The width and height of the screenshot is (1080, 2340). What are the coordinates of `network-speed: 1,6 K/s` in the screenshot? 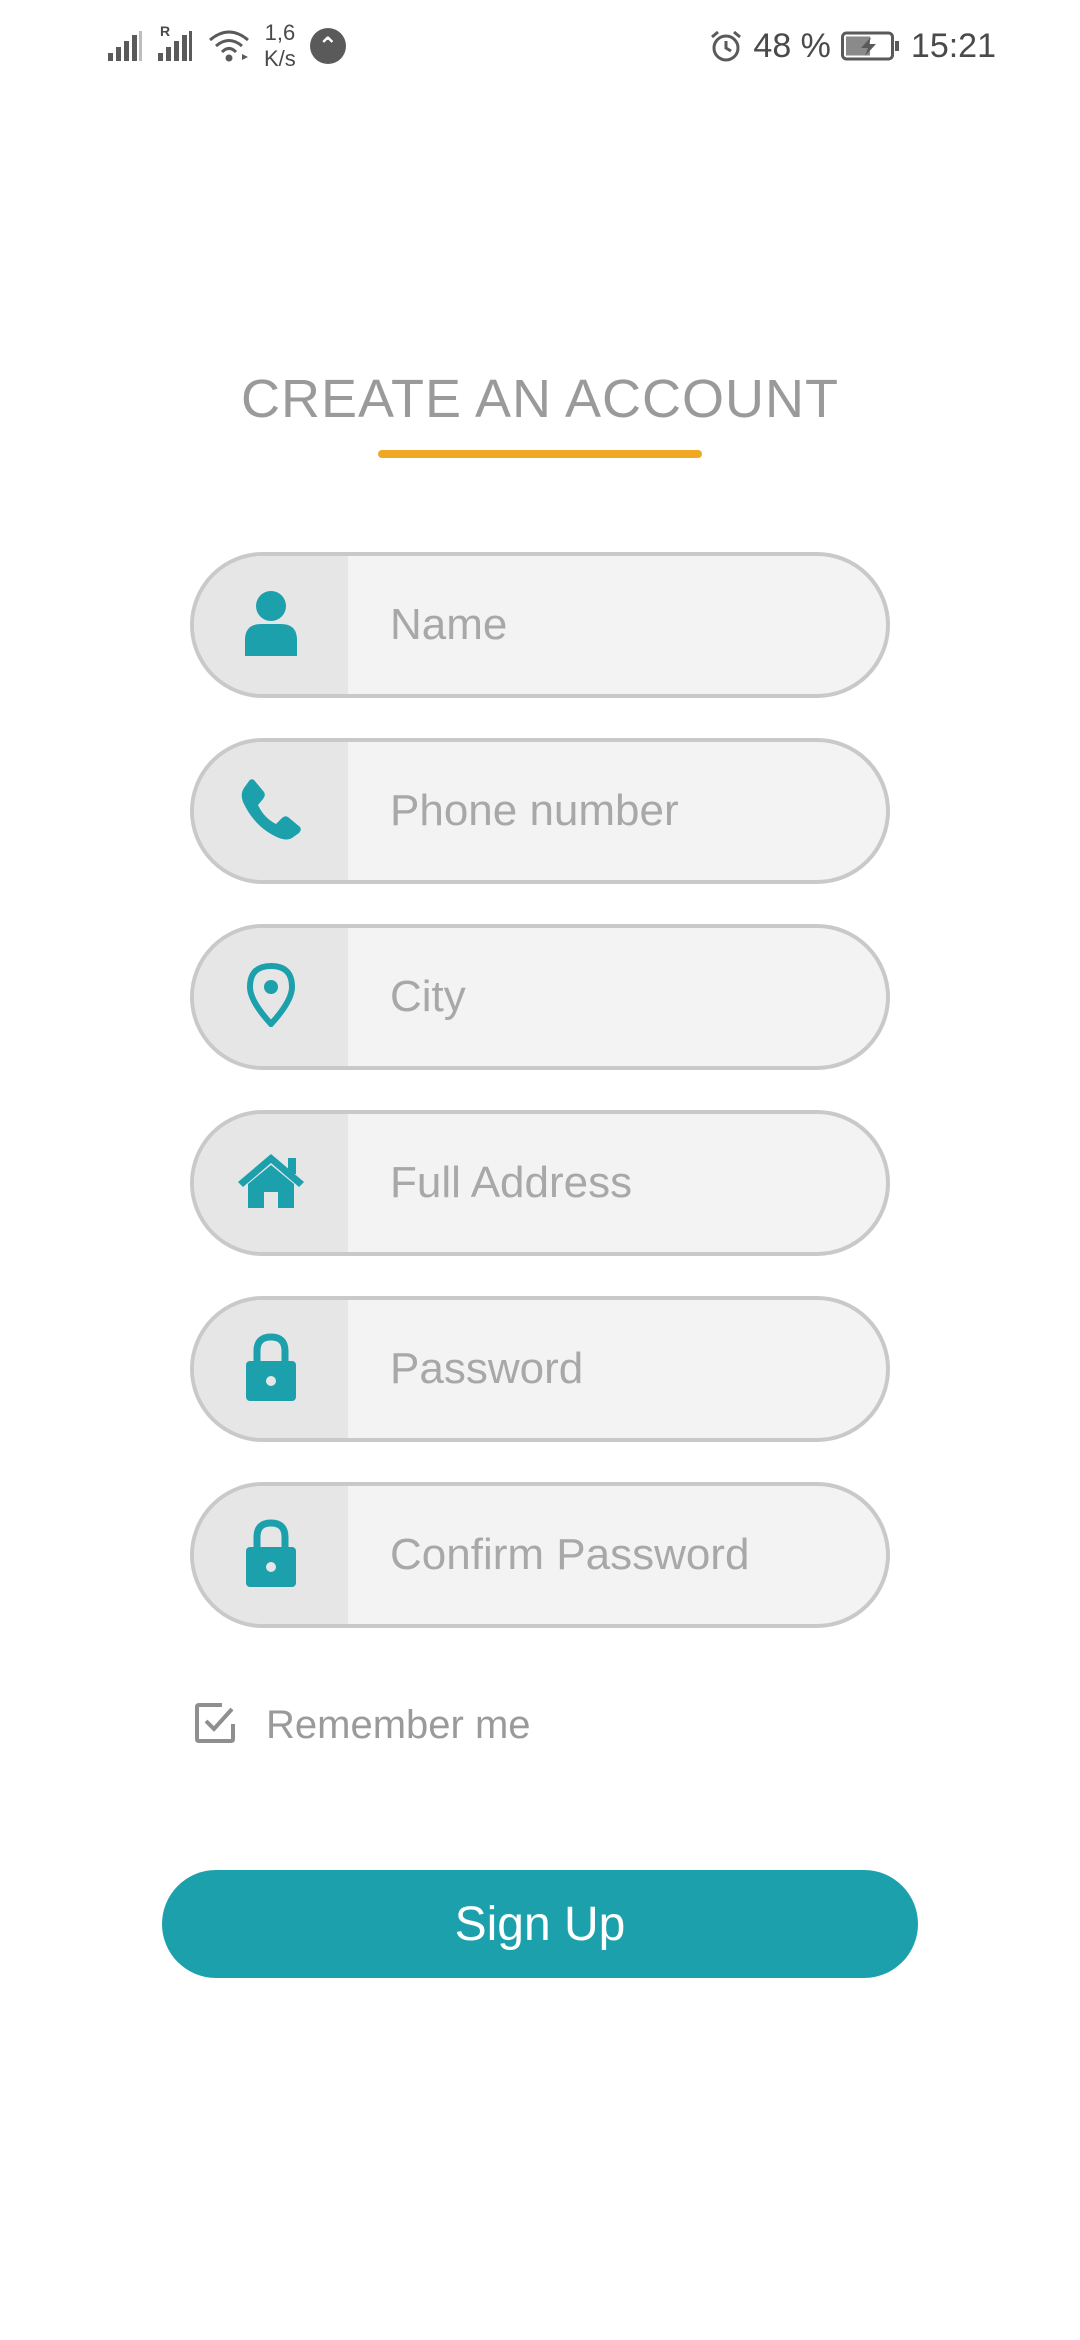 It's located at (280, 46).